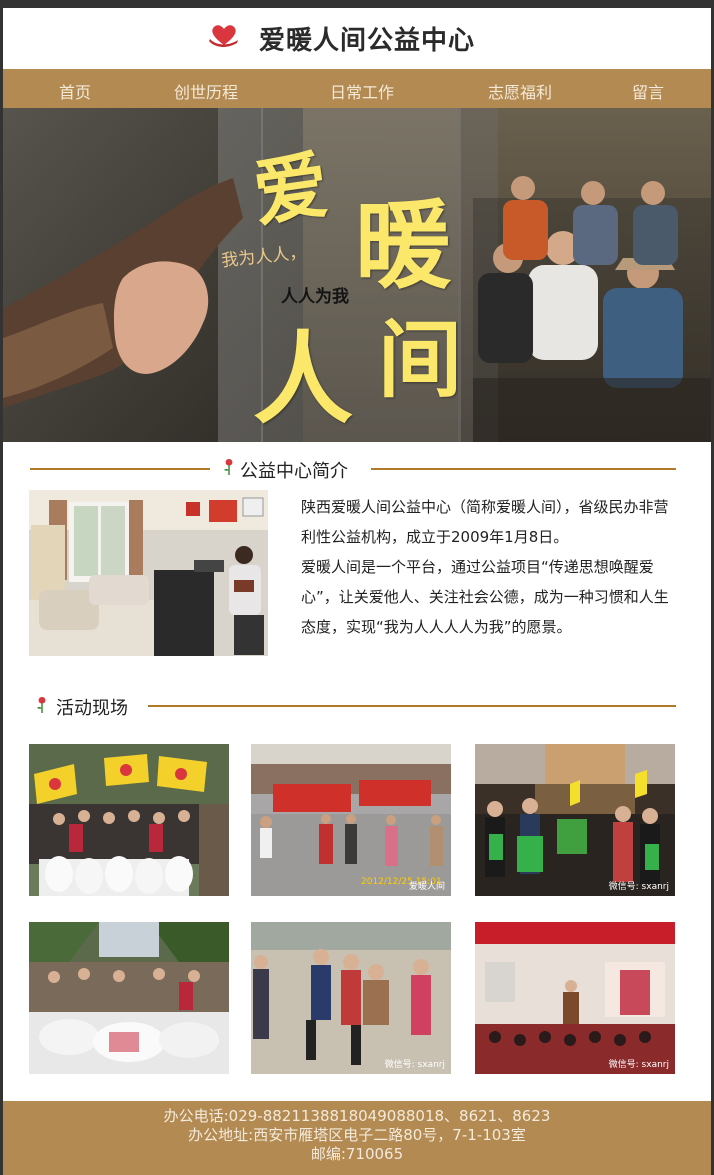 Image resolution: width=714 pixels, height=1175 pixels. Describe the element at coordinates (92, 708) in the screenshot. I see `activities-heading: 活动现场` at that location.